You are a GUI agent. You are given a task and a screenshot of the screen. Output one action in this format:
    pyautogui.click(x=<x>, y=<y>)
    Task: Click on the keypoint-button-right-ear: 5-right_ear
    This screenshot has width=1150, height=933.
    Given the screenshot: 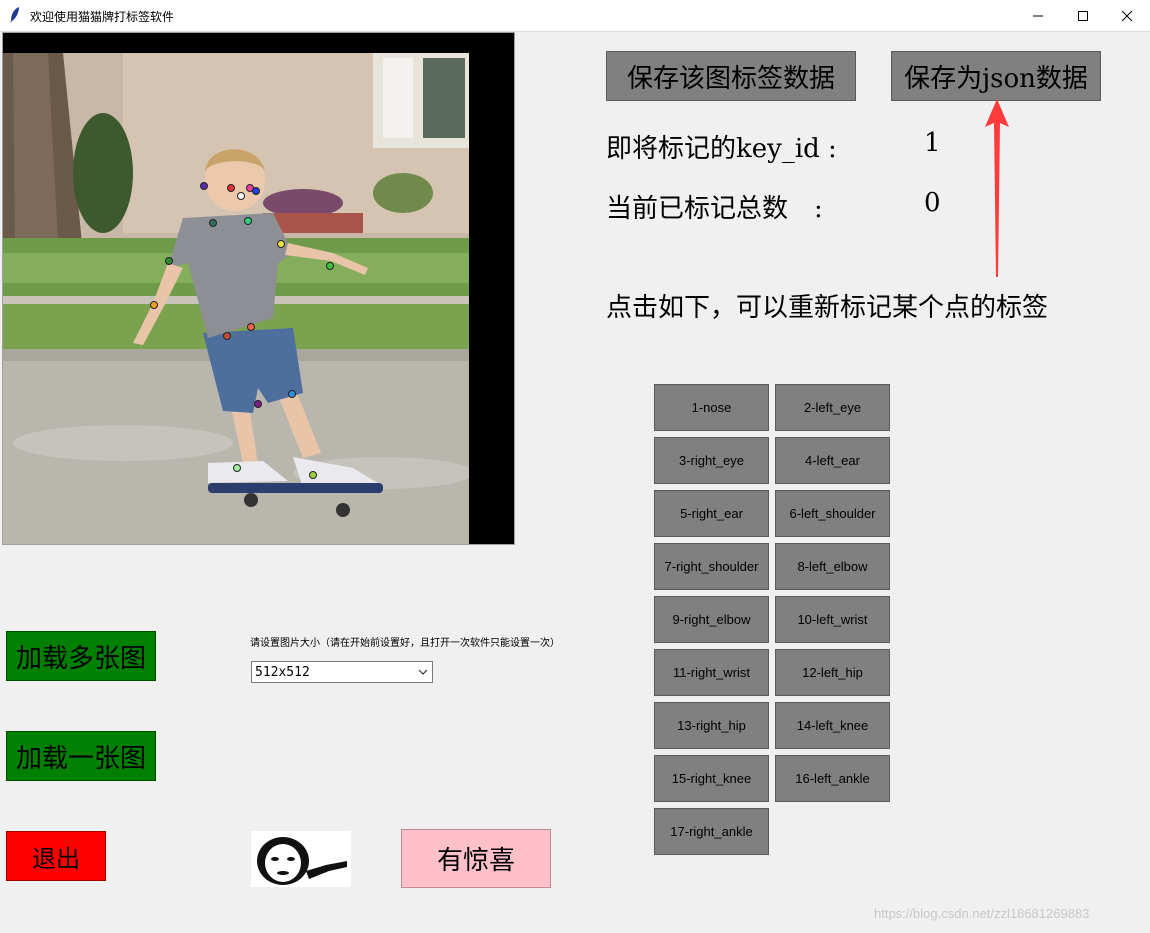 What is the action you would take?
    pyautogui.click(x=711, y=513)
    